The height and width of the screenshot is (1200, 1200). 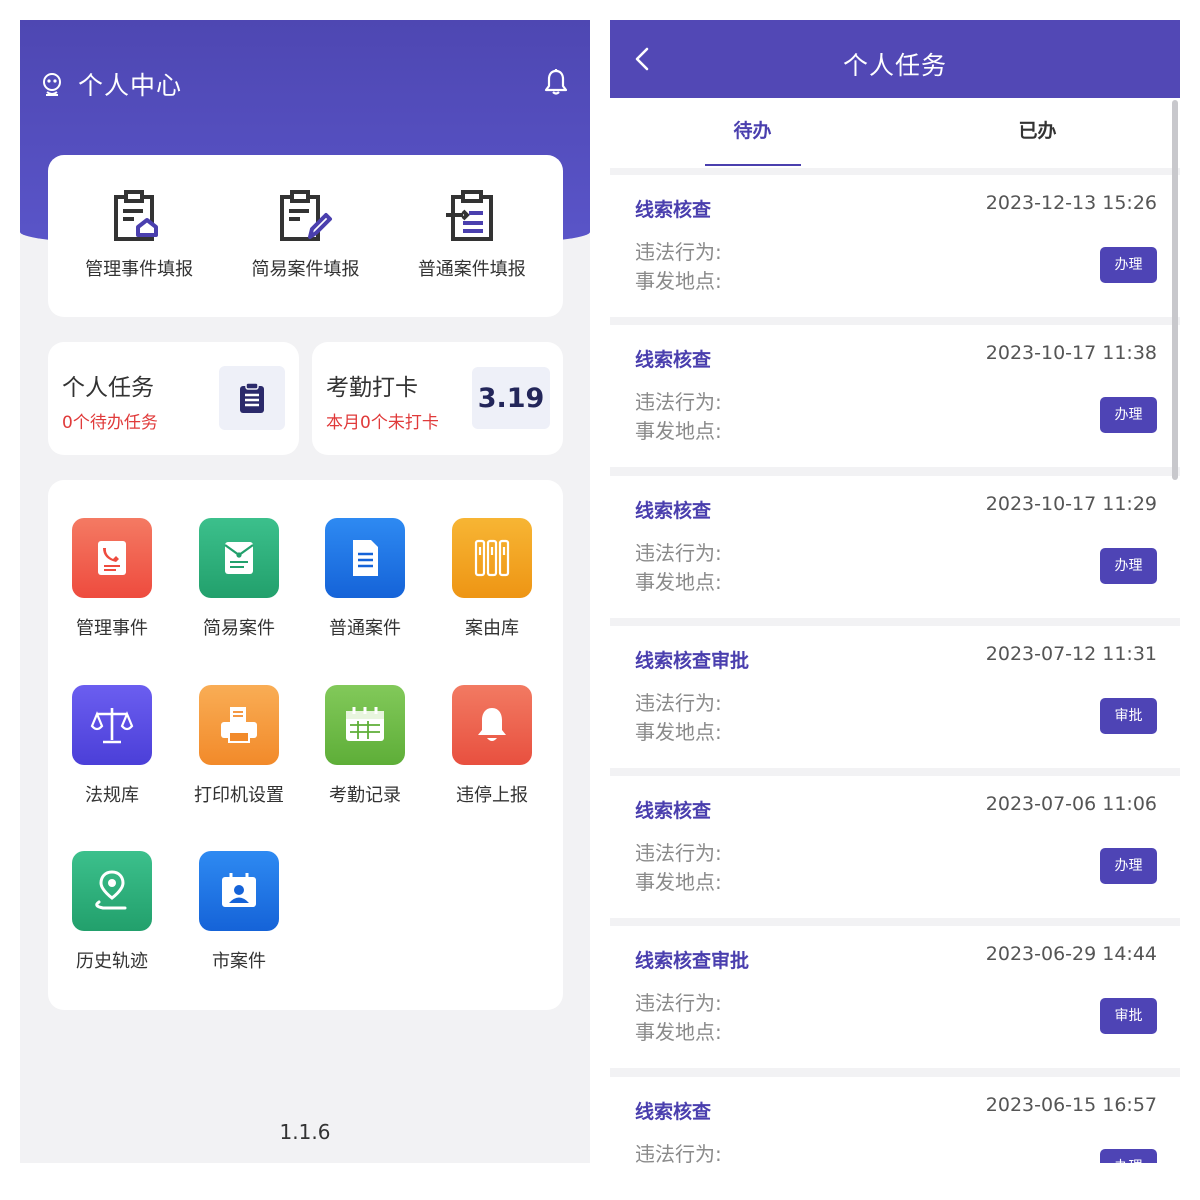 I want to click on task-time: 2023-10-17 11:29, so click(x=1071, y=503).